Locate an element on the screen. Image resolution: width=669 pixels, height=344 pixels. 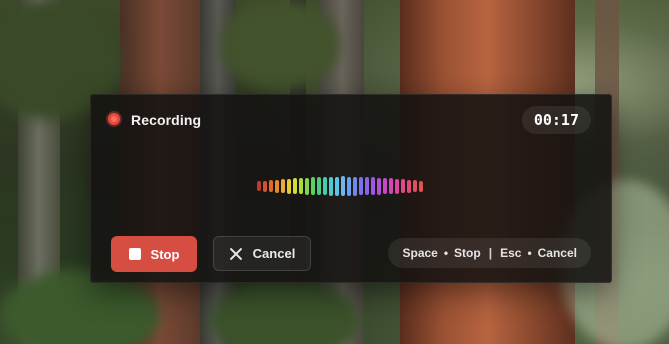
timer-value: 00:17 is located at coordinates (556, 120).